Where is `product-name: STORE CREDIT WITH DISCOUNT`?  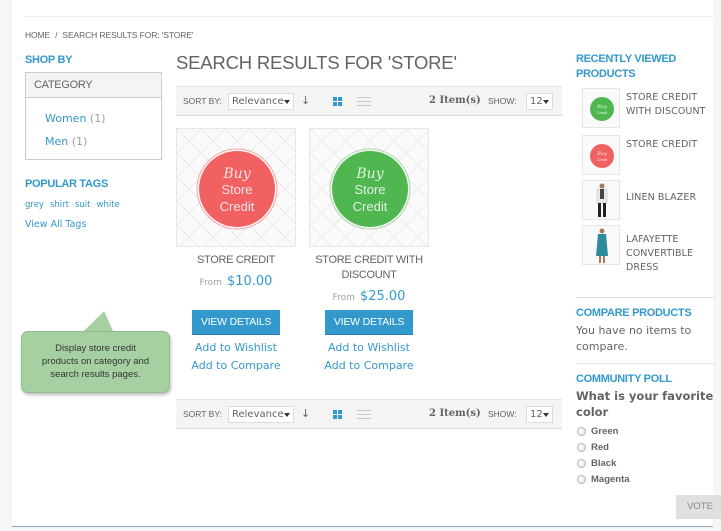
product-name: STORE CREDIT WITH DISCOUNT is located at coordinates (369, 268).